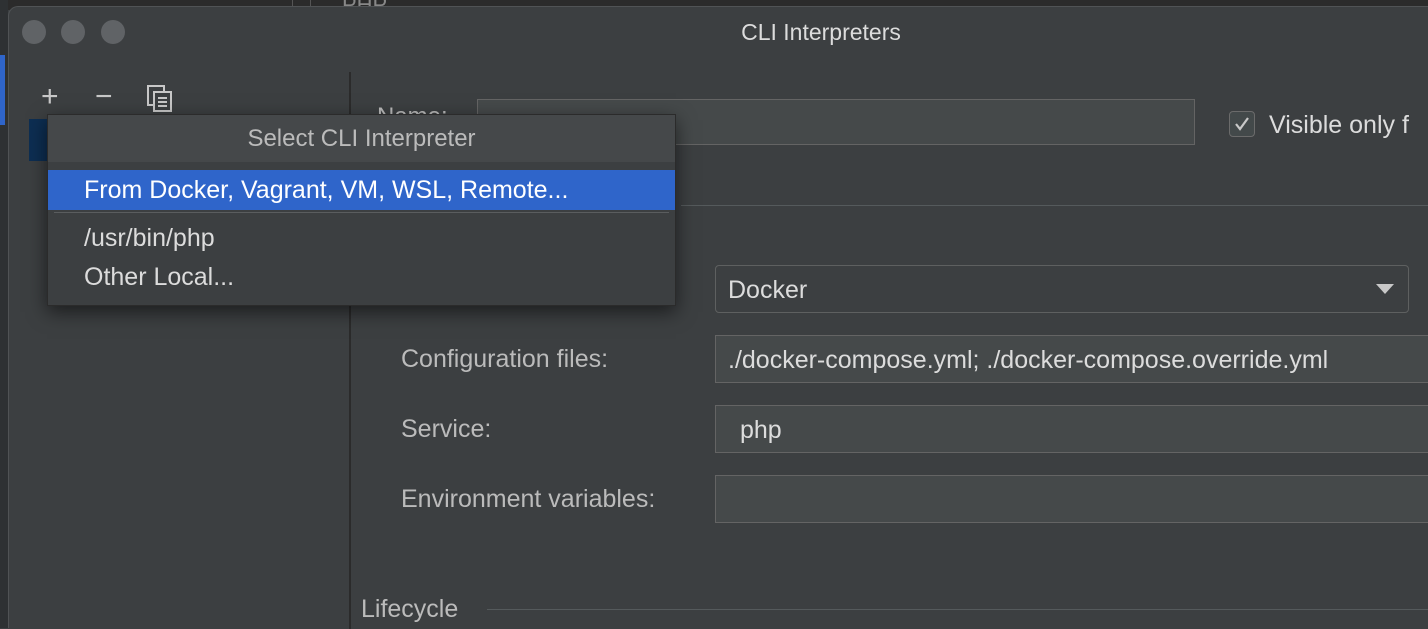  I want to click on server-select-value: Docker, so click(768, 290).